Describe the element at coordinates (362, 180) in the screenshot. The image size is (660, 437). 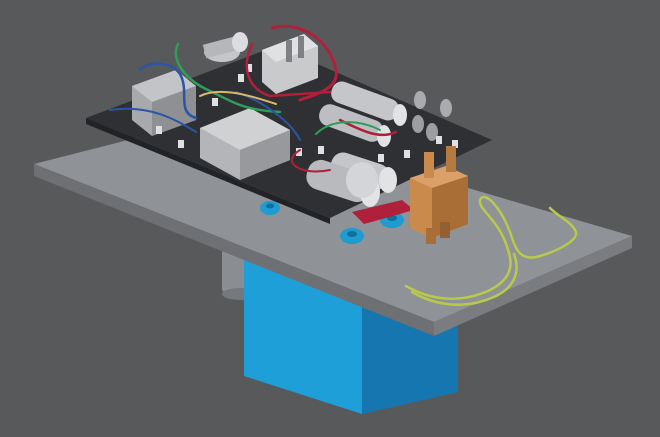
I see `capacitor` at that location.